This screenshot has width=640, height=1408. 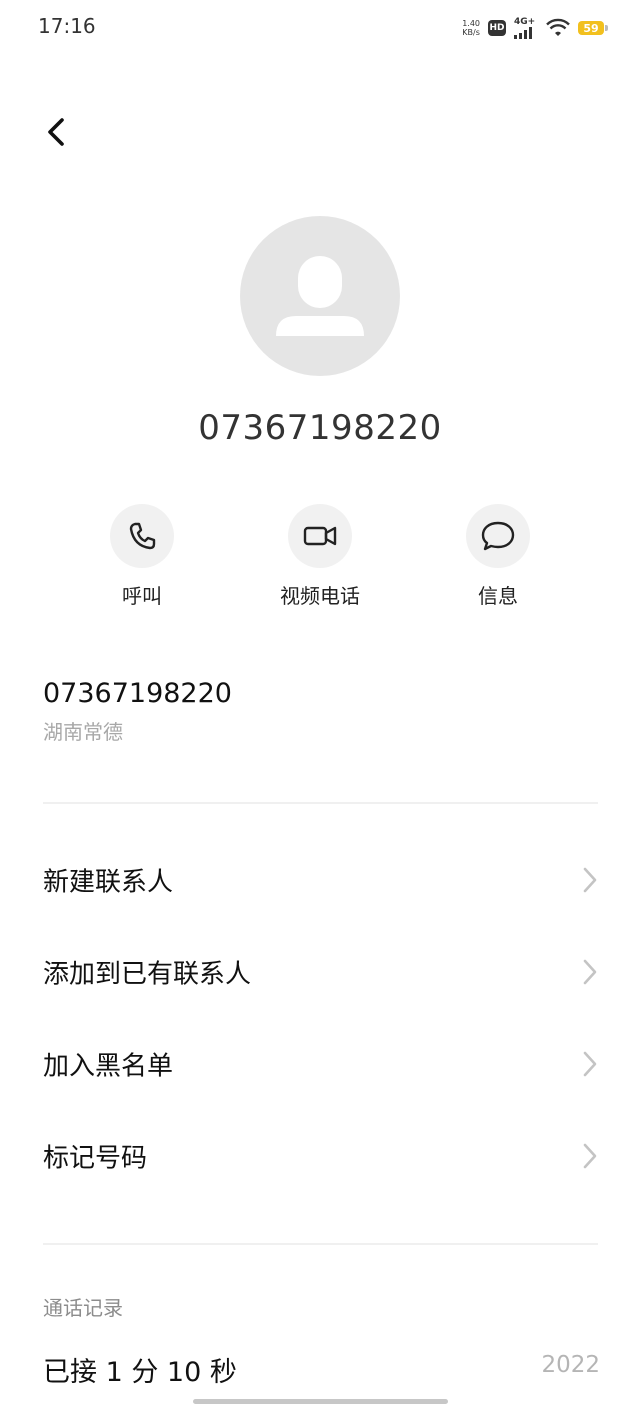 What do you see at coordinates (320, 428) in the screenshot?
I see `contact-number-title: 07367198220` at bounding box center [320, 428].